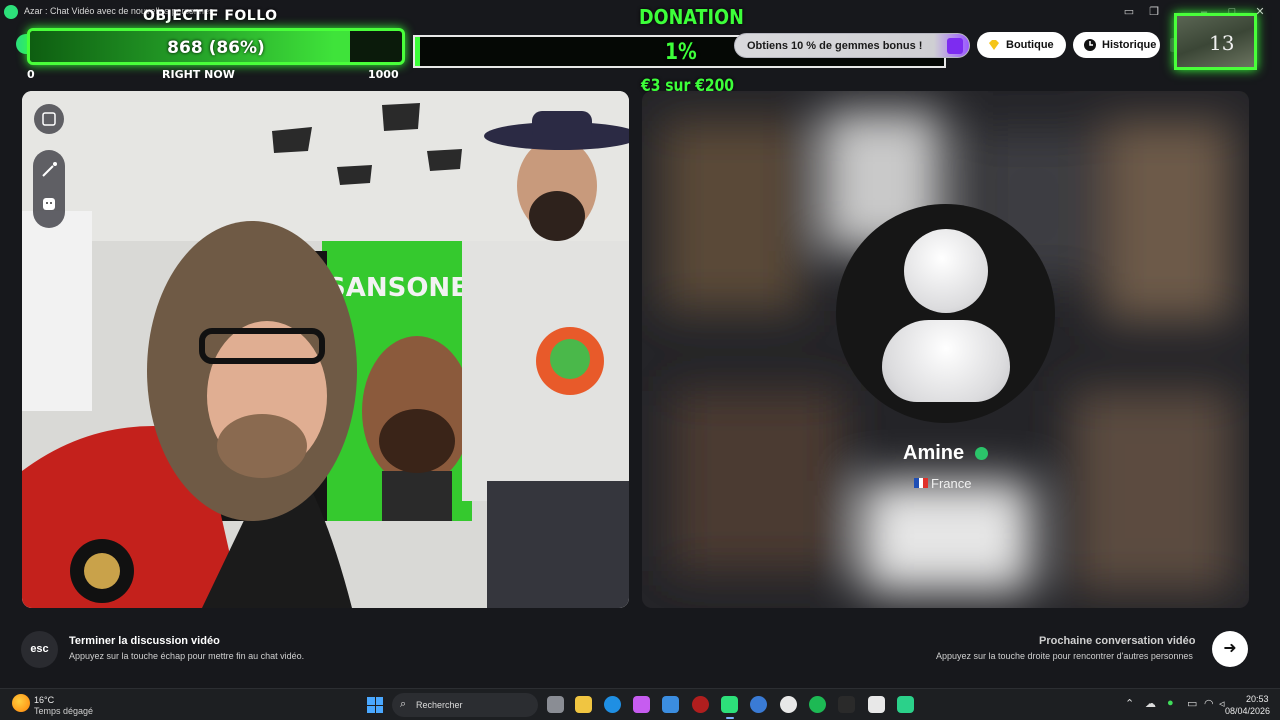 The height and width of the screenshot is (720, 1280). I want to click on copilot-icon, so click(641, 704).